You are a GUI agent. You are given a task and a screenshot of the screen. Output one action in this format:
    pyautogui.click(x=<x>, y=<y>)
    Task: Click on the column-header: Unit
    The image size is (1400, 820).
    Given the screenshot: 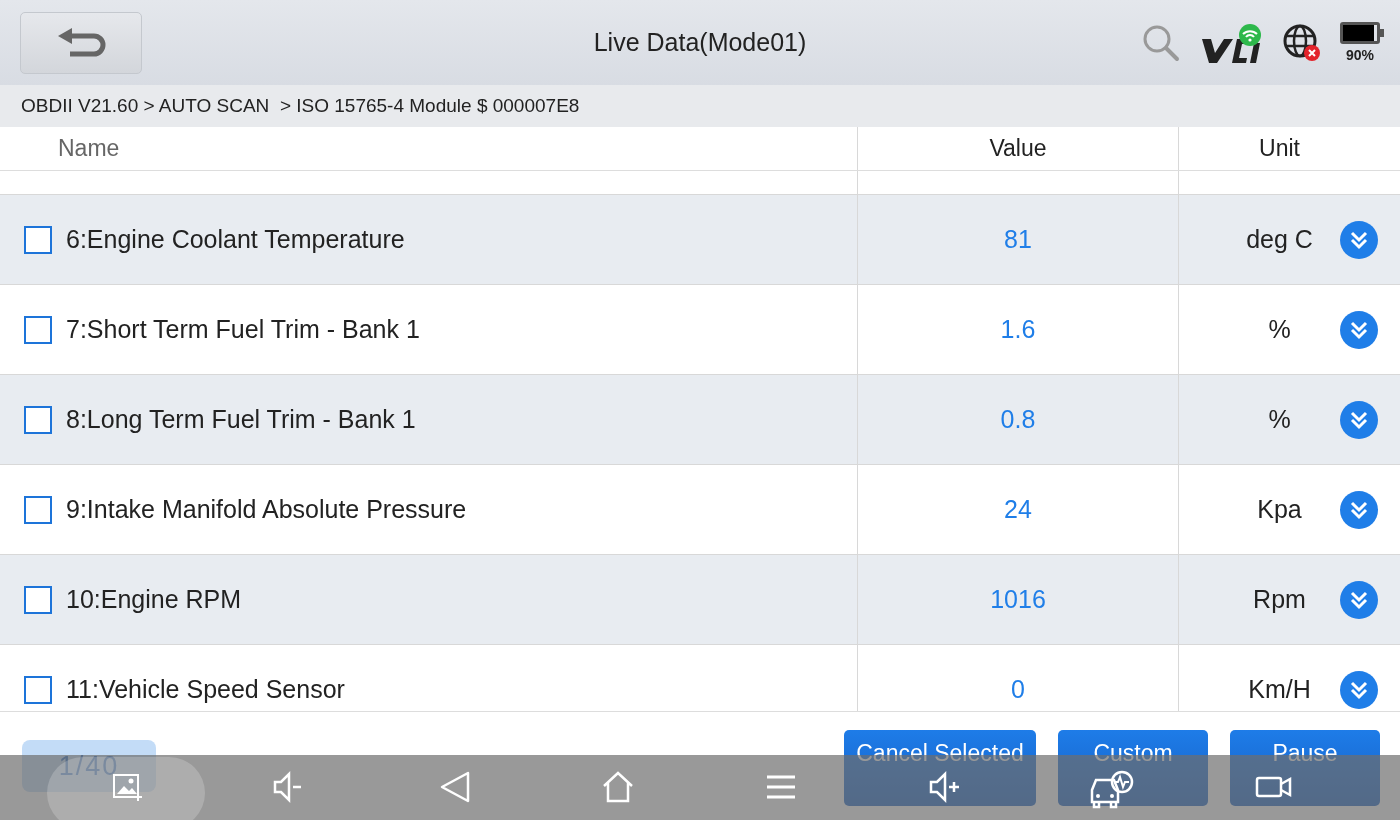 What is the action you would take?
    pyautogui.click(x=1279, y=148)
    